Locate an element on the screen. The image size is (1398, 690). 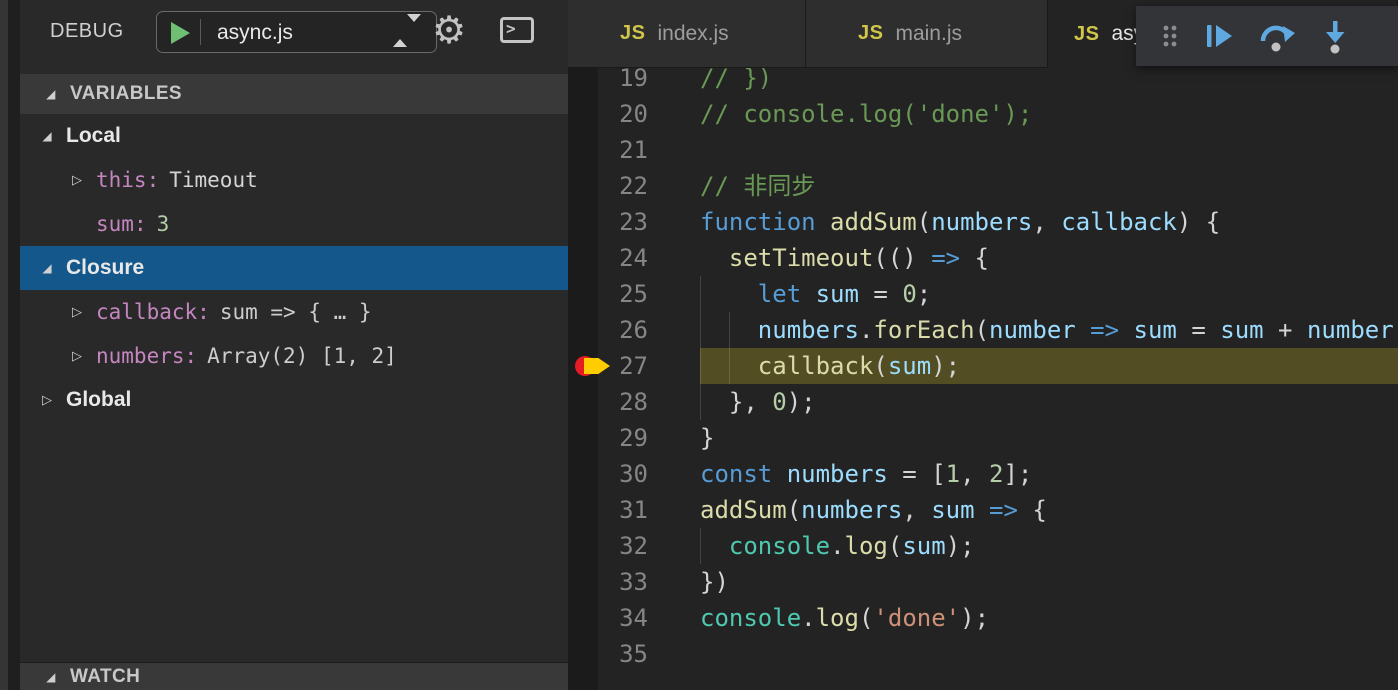
code-token: ( is located at coordinates (895, 546).